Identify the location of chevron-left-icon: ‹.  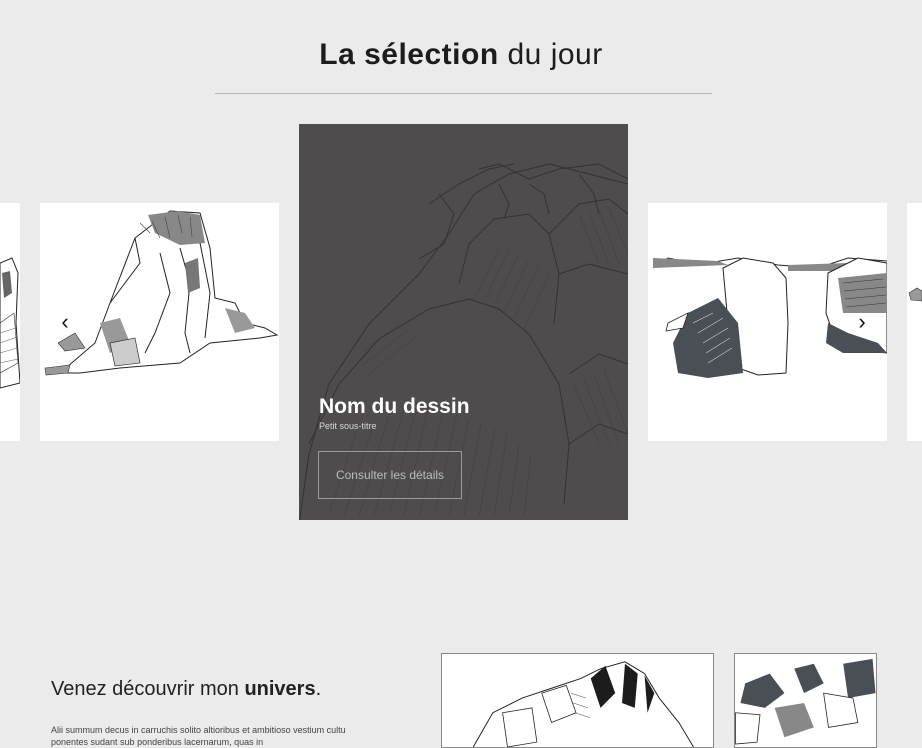
(65, 321).